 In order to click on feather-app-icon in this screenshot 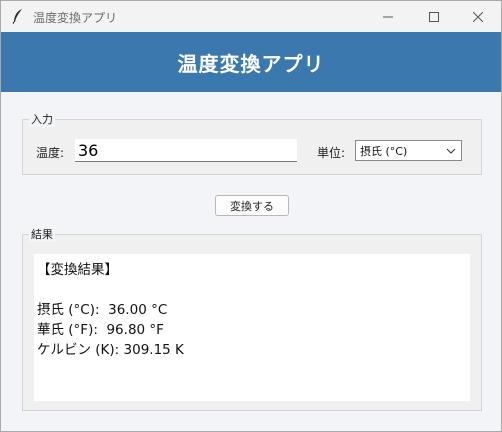, I will do `click(18, 16)`.